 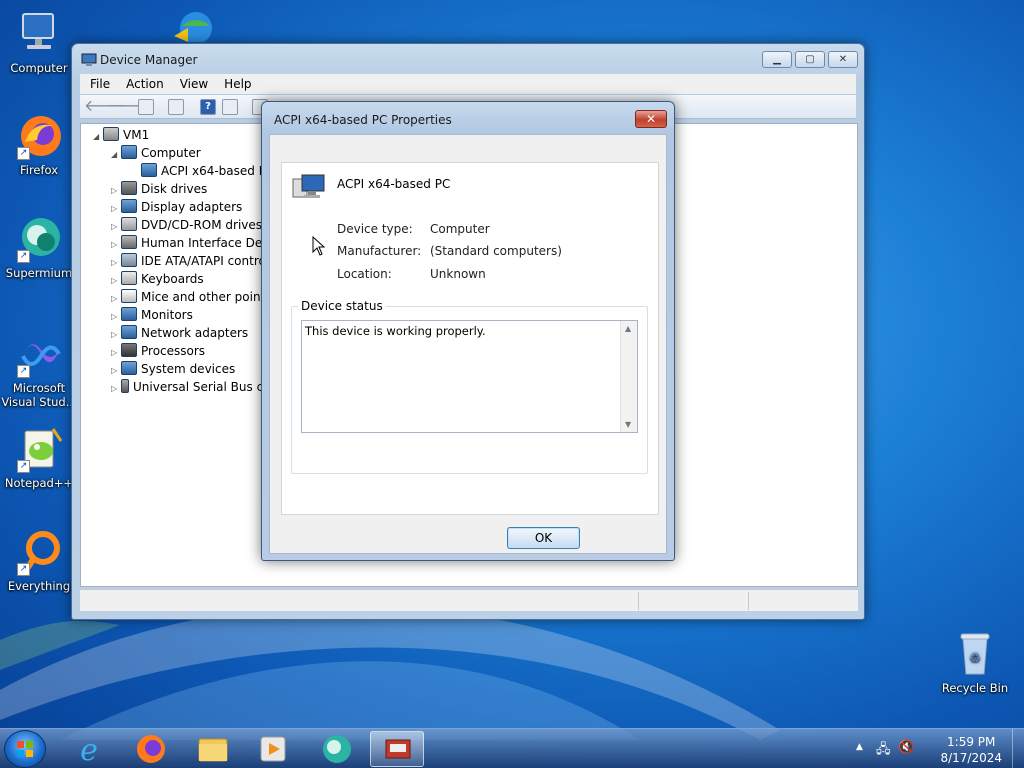 I want to click on volume-muted-icon: 🔇, so click(x=906, y=747).